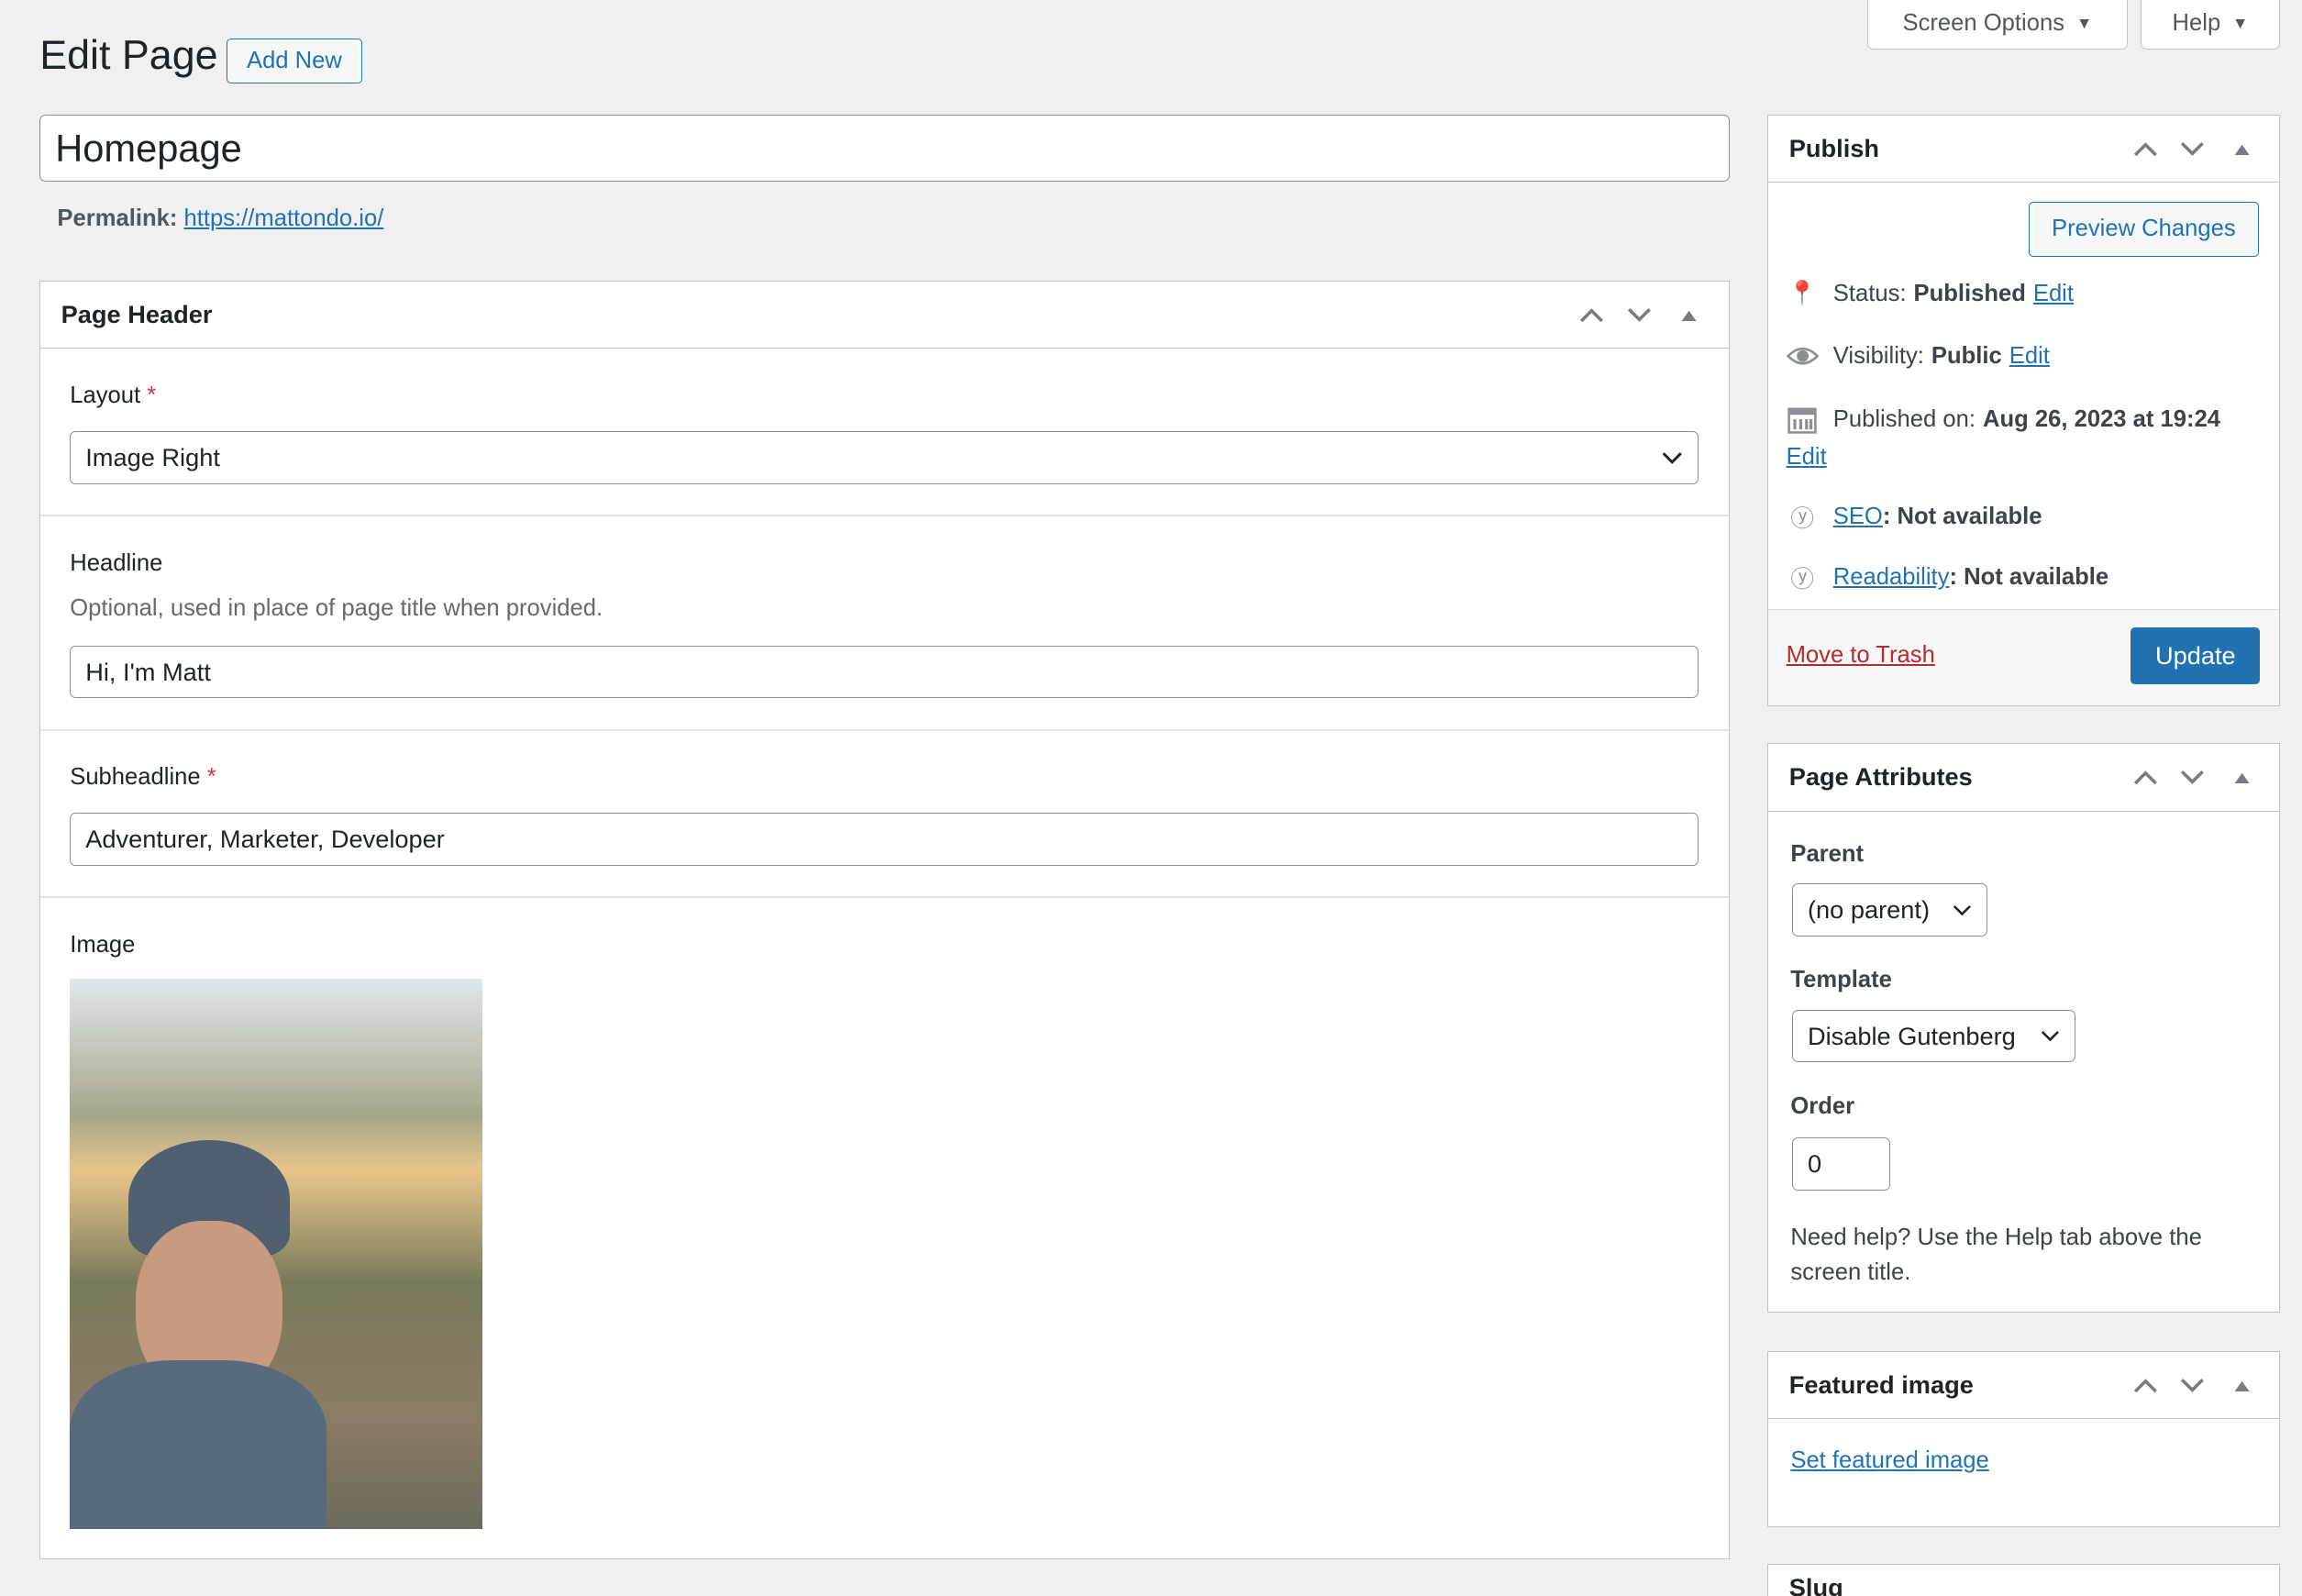  I want to click on featured-image-box: Featured image Set featured image, so click(2024, 1438).